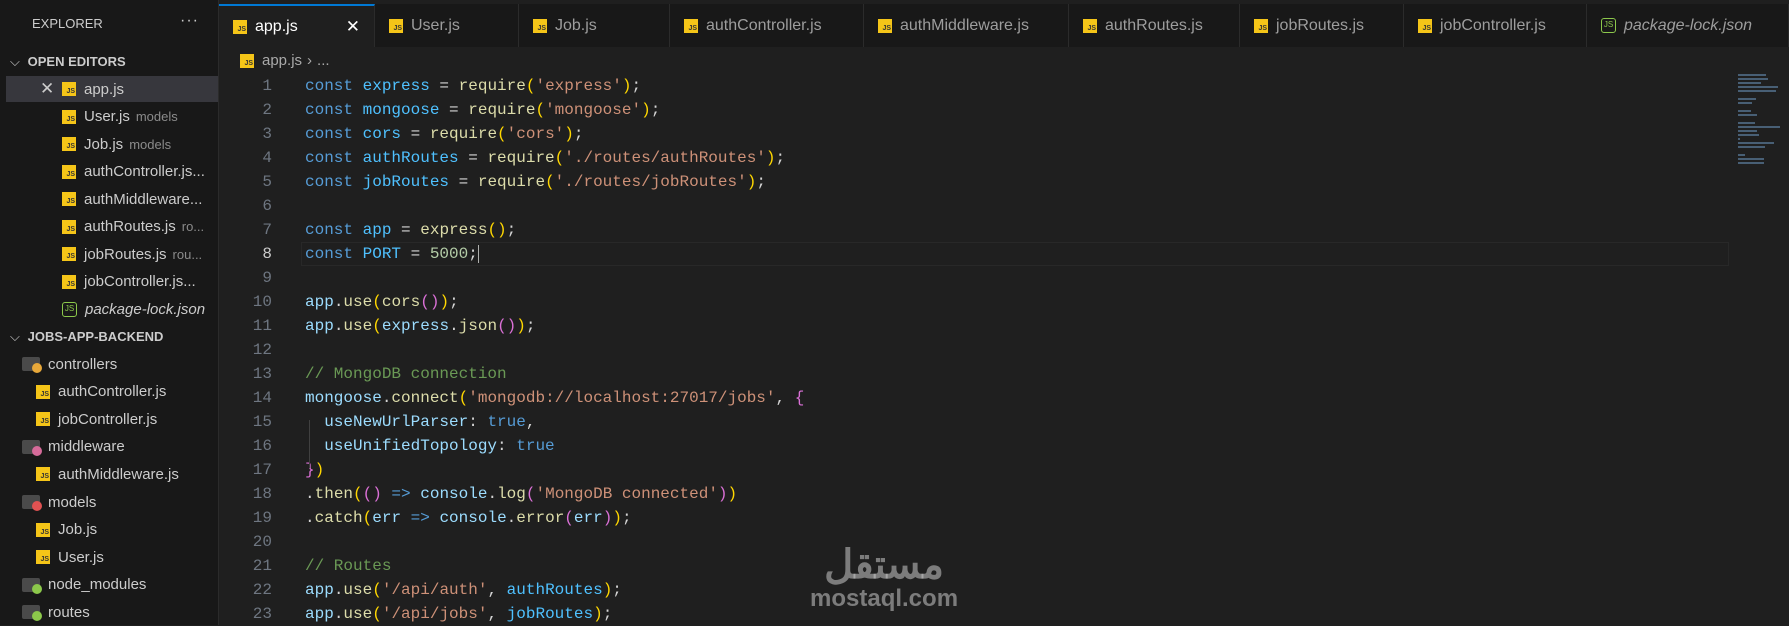 The image size is (1789, 626). What do you see at coordinates (974, 134) in the screenshot?
I see `code-line: 3 const cors = require('cors');` at bounding box center [974, 134].